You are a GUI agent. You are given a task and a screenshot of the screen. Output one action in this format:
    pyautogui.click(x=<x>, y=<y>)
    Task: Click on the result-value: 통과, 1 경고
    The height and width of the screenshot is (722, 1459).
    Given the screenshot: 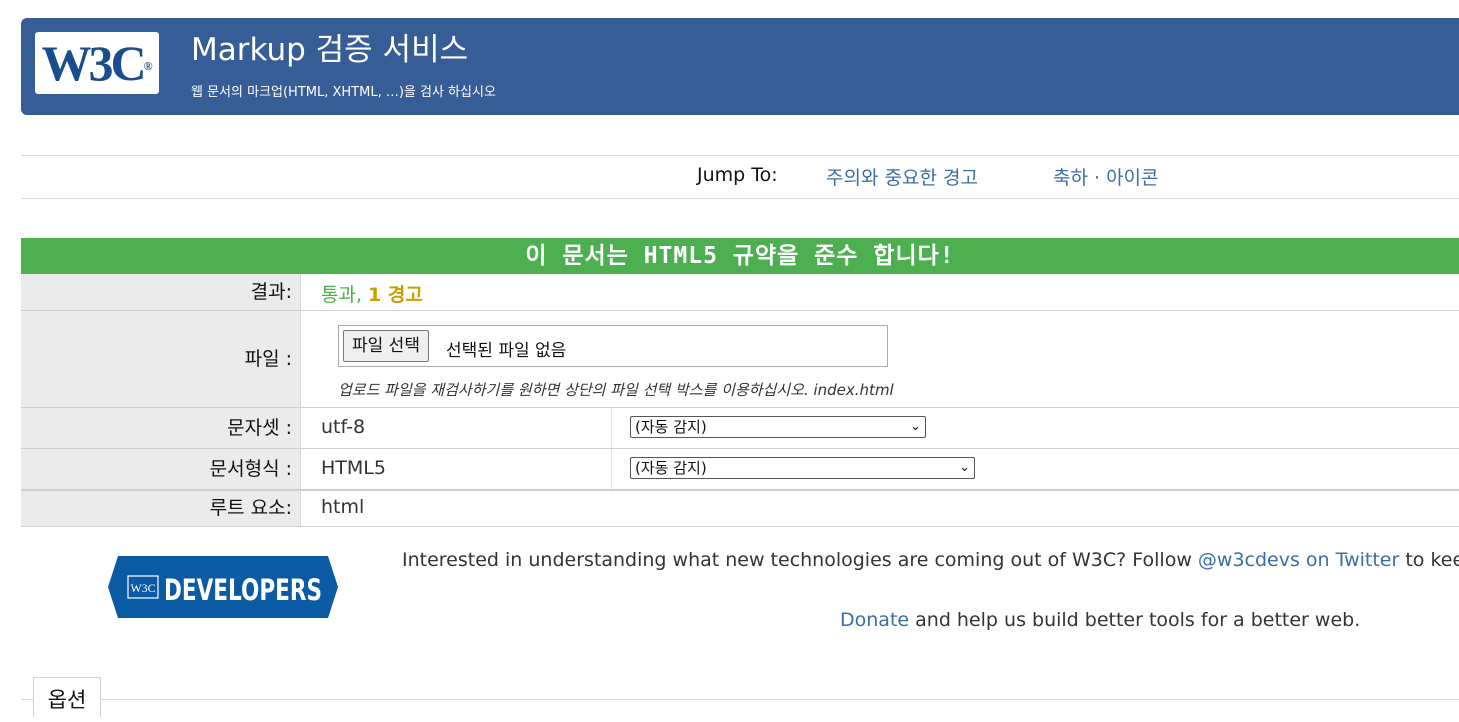 What is the action you would take?
    pyautogui.click(x=372, y=293)
    